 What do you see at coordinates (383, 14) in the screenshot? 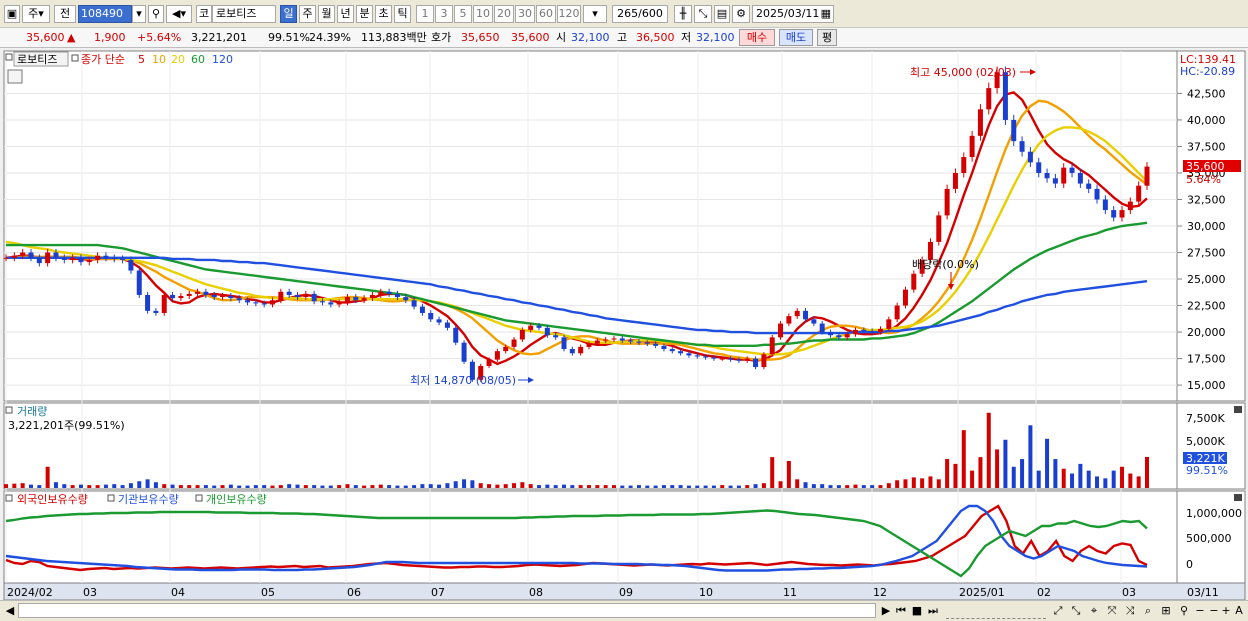
I see `period-tab-second: 초` at bounding box center [383, 14].